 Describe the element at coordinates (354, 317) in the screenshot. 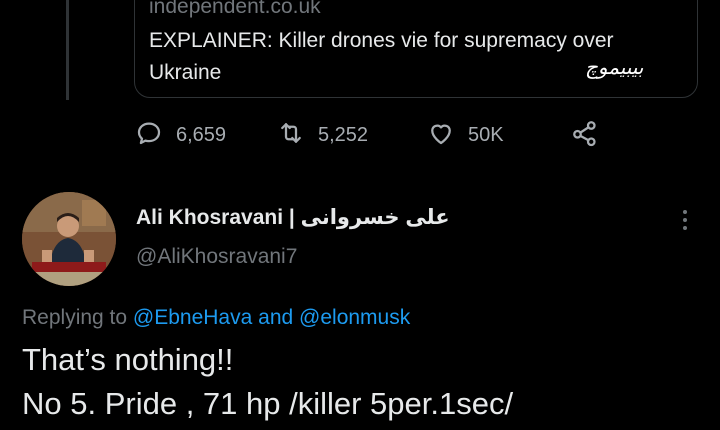

I see `mention-link-2: @elonmusk` at that location.